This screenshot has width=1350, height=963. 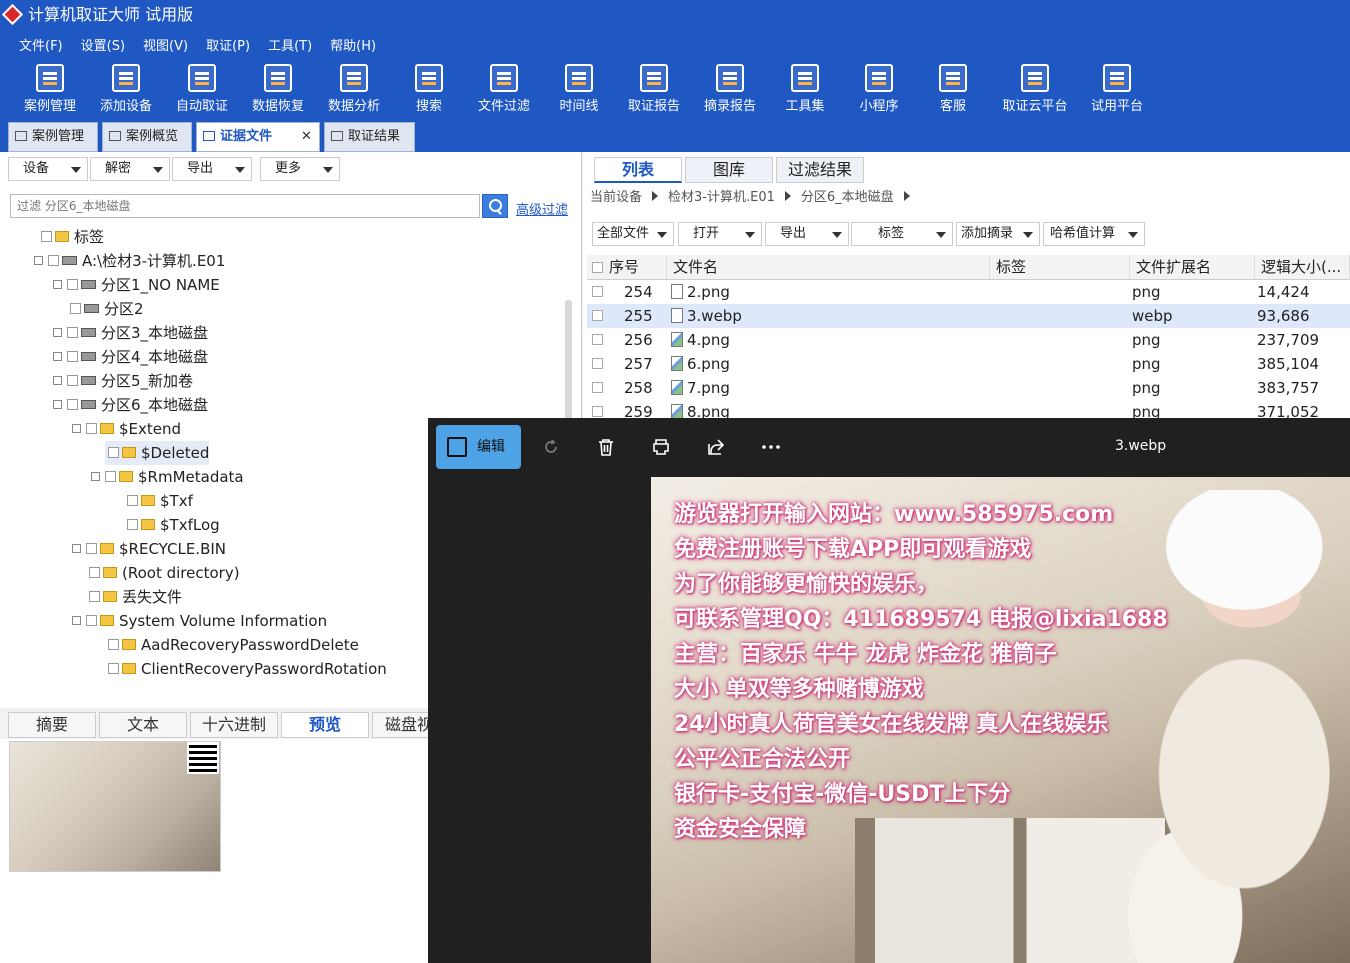 I want to click on hash-dropdown: 哈希值计算, so click(x=1094, y=234).